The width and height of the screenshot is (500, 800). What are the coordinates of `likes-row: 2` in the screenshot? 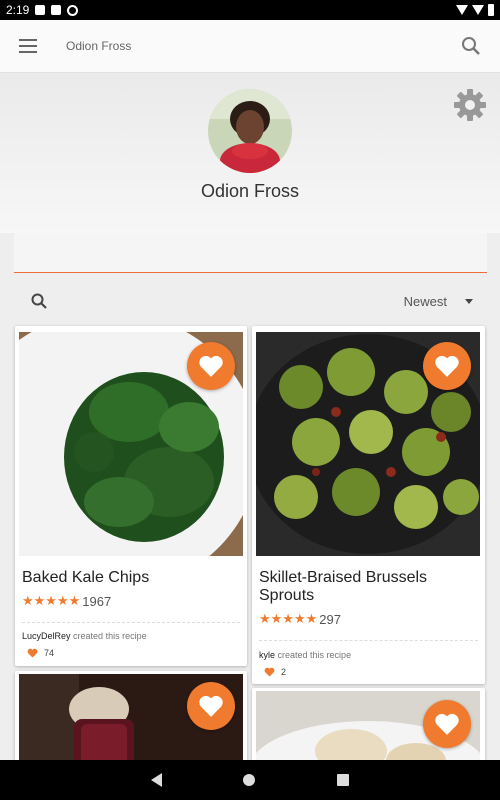 It's located at (275, 672).